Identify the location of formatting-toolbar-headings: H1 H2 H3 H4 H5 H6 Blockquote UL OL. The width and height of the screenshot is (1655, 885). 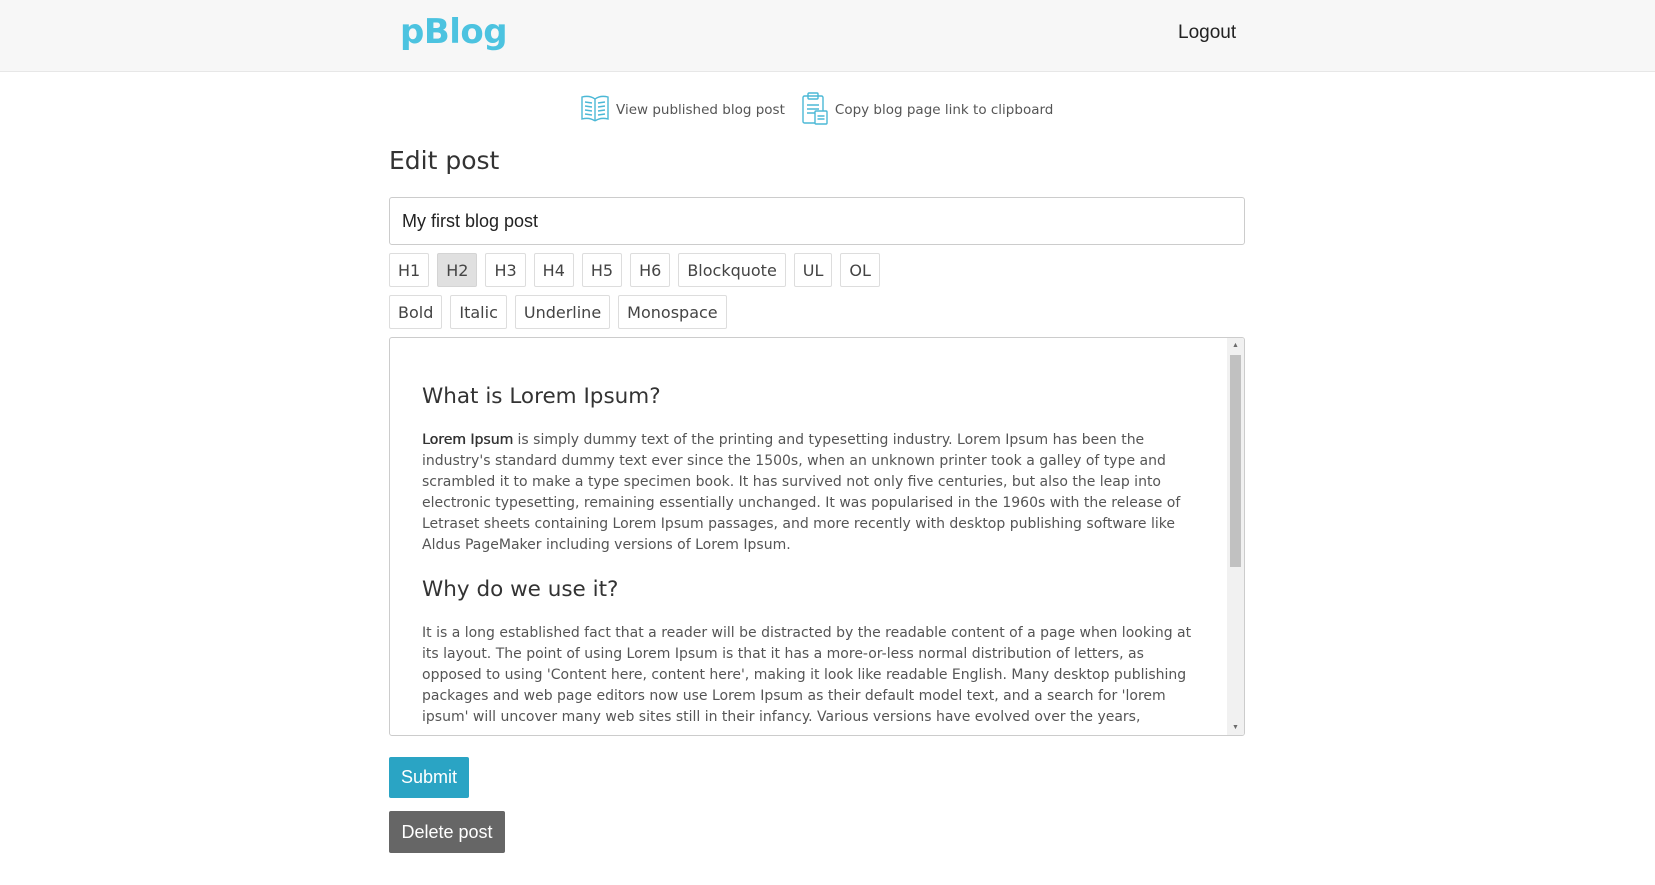
(638, 270).